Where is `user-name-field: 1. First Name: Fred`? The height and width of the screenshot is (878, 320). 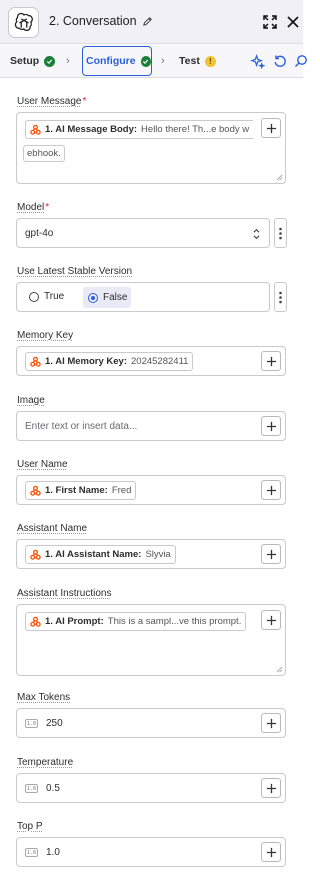
user-name-field: 1. First Name: Fred is located at coordinates (151, 490).